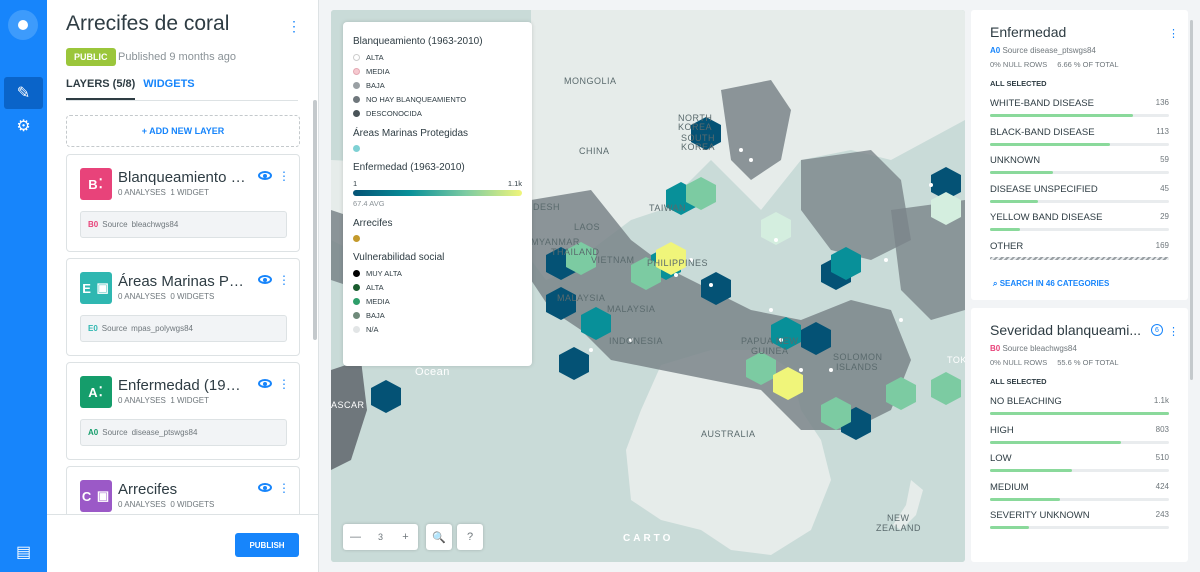 The width and height of the screenshot is (1200, 572). What do you see at coordinates (1079, 491) in the screenshot?
I see `category-row: MEDIUM 424` at bounding box center [1079, 491].